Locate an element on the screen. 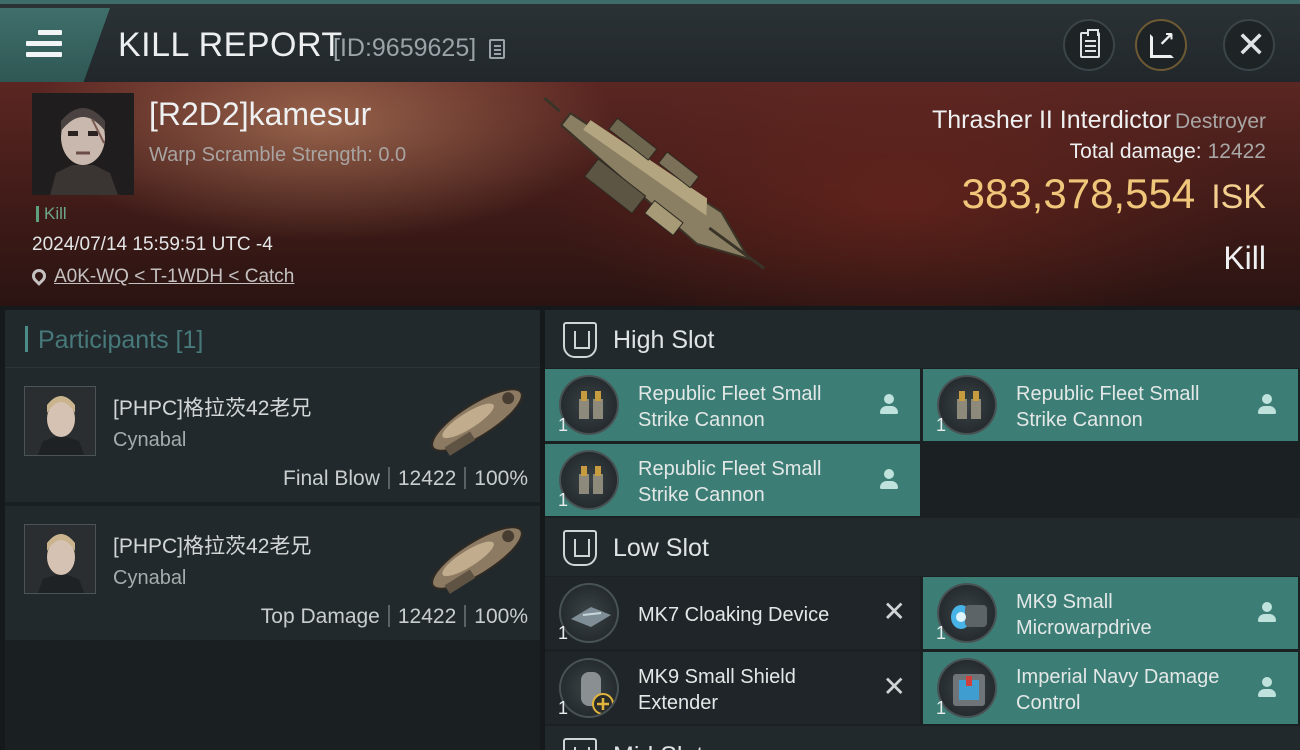  menu-button is located at coordinates (55, 45).